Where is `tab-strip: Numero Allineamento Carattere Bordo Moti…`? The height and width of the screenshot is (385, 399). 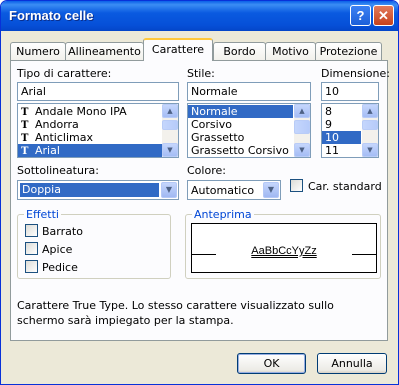
tab-strip: Numero Allineamento Carattere Bordo Moti… is located at coordinates (197, 50).